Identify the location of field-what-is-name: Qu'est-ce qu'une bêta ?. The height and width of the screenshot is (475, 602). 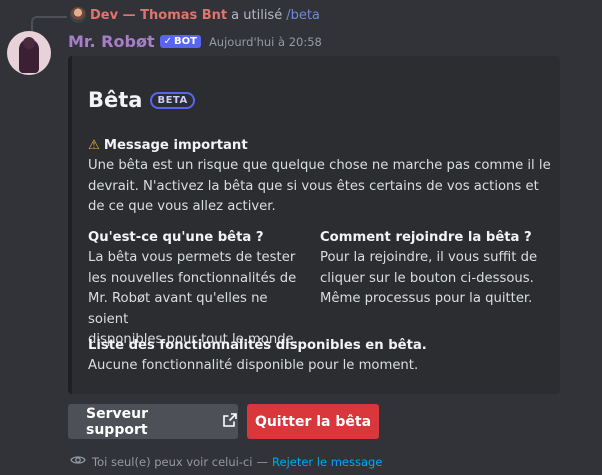
(176, 237).